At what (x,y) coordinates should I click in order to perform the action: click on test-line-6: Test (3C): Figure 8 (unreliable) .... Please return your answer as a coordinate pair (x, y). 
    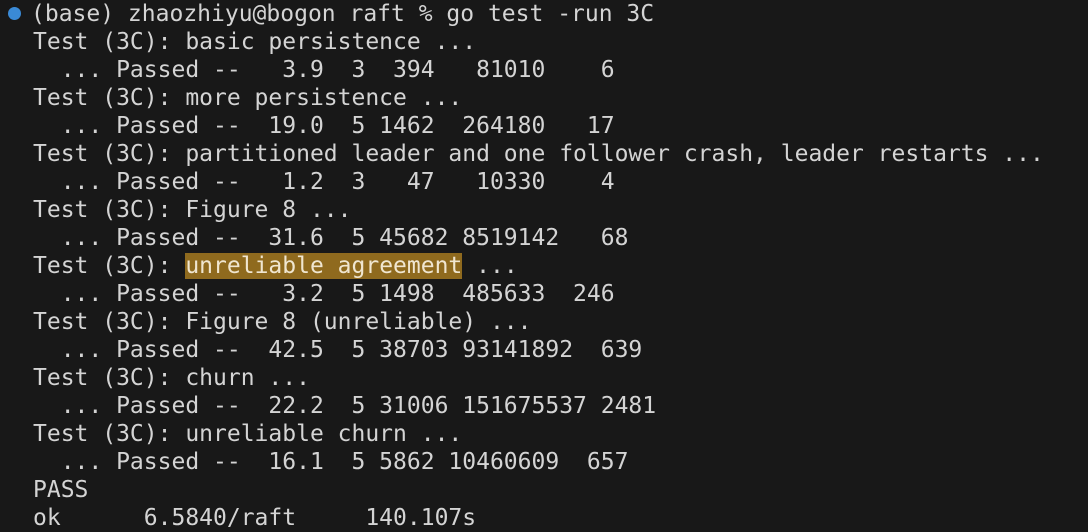
    Looking at the image, I should click on (282, 322).